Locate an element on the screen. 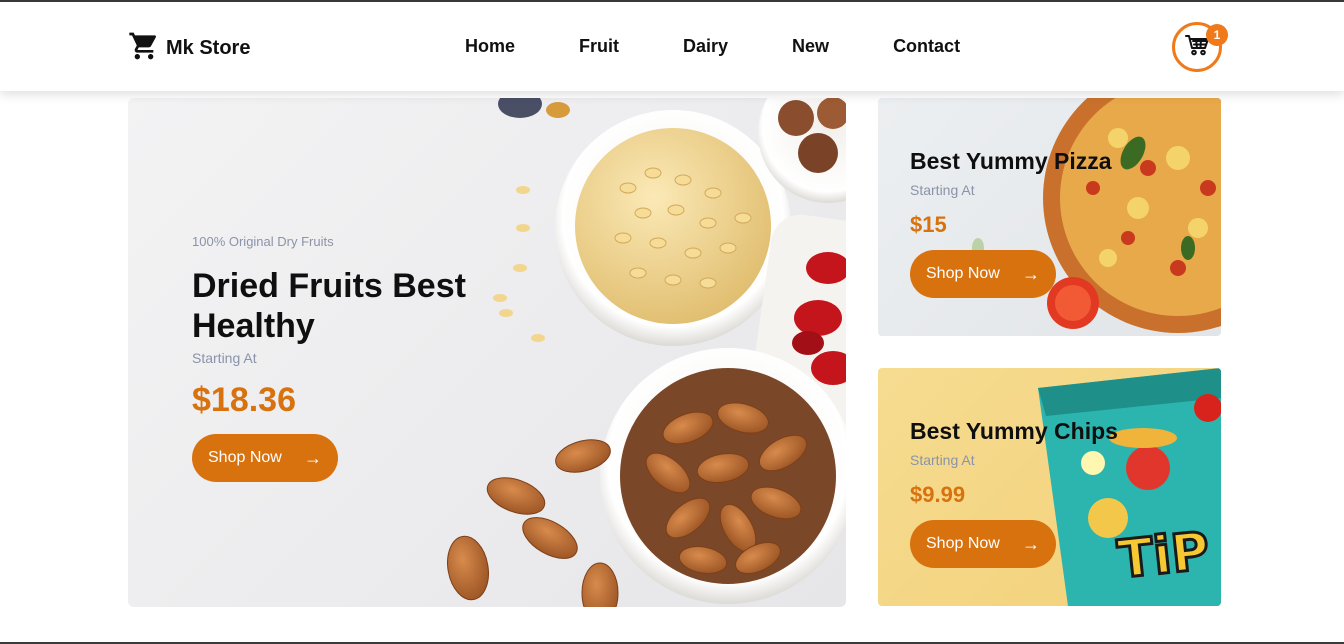 The image size is (1344, 644). main-nav: Home Fruit Dairy New Contact is located at coordinates (712, 46).